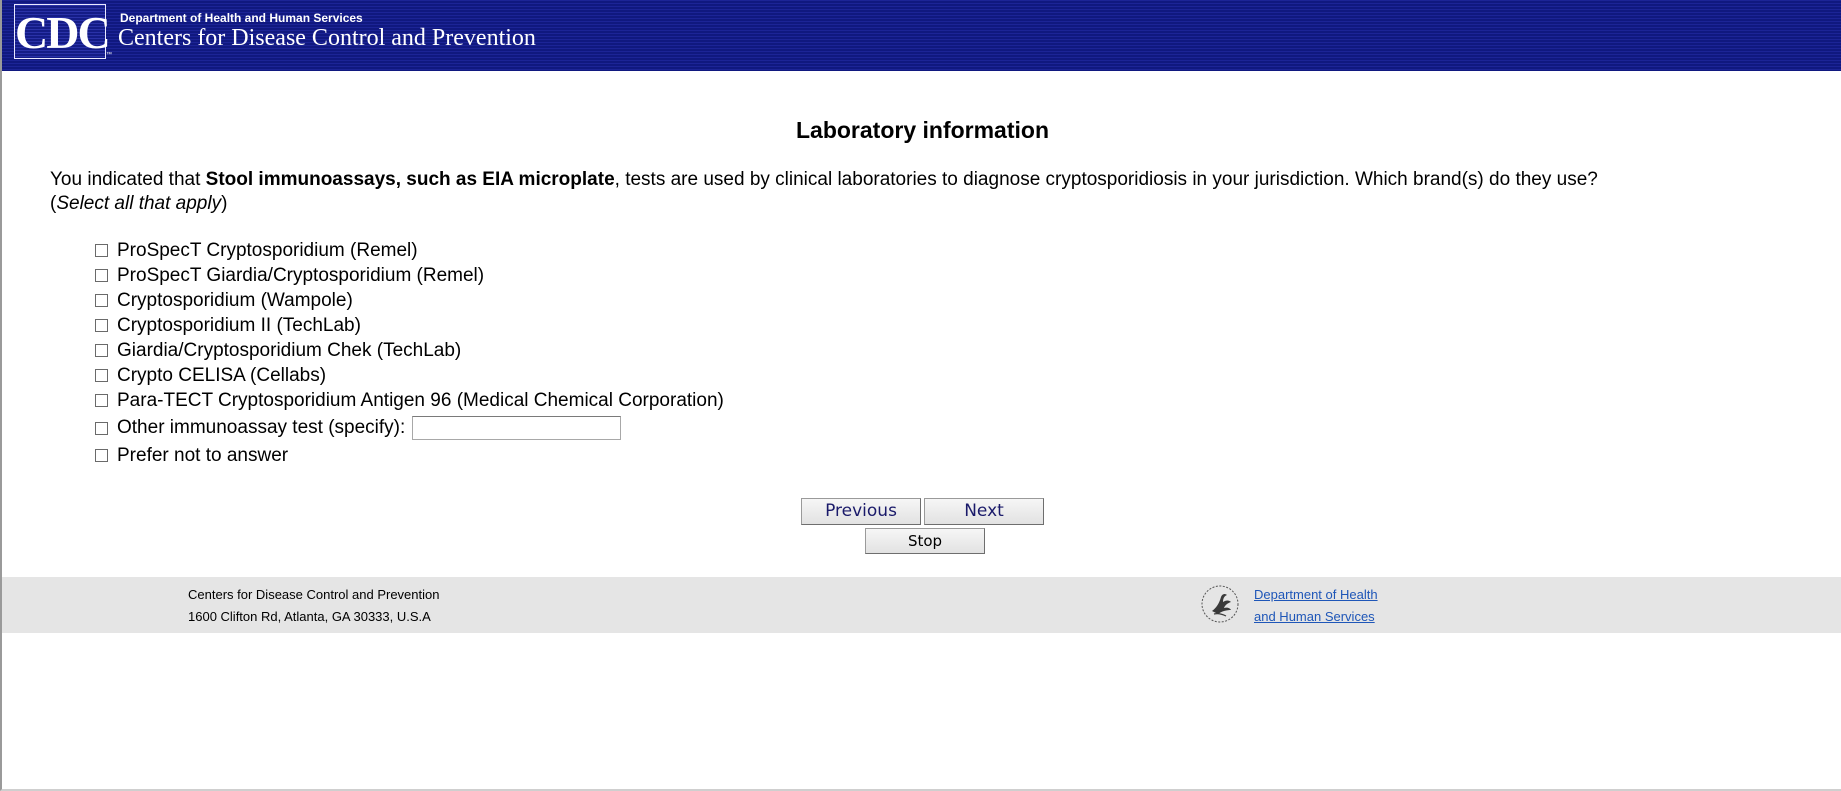  What do you see at coordinates (922, 130) in the screenshot?
I see `page-title: Laboratory information` at bounding box center [922, 130].